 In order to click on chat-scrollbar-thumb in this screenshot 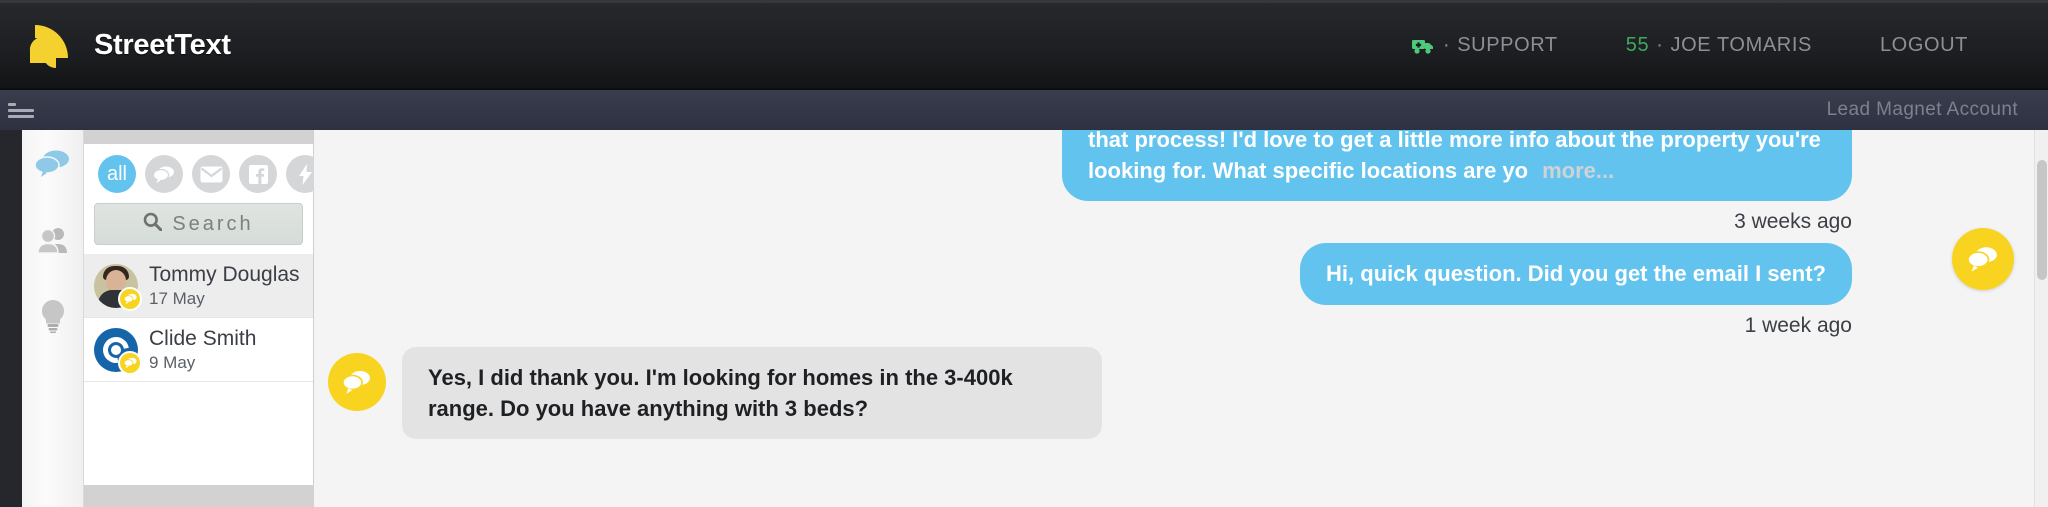, I will do `click(2042, 220)`.